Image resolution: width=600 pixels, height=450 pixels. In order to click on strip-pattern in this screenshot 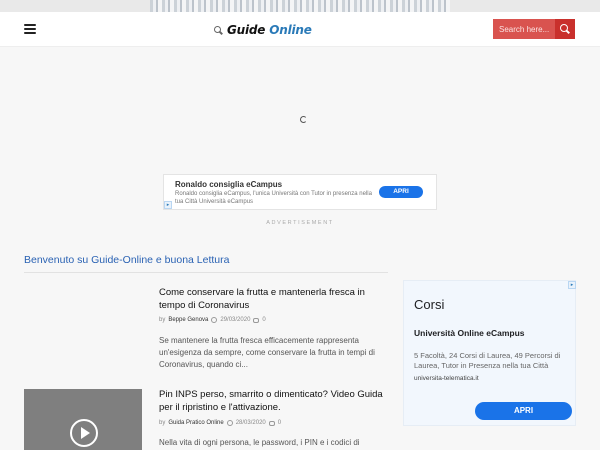, I will do `click(300, 6)`.